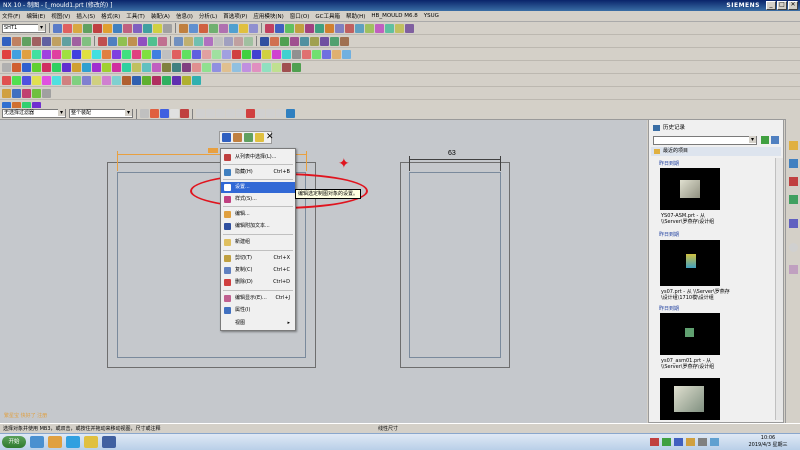  What do you see at coordinates (258, 298) in the screenshot?
I see `menu-item-edit-display: 编辑显示(E)... Ctrl+J` at bounding box center [258, 298].